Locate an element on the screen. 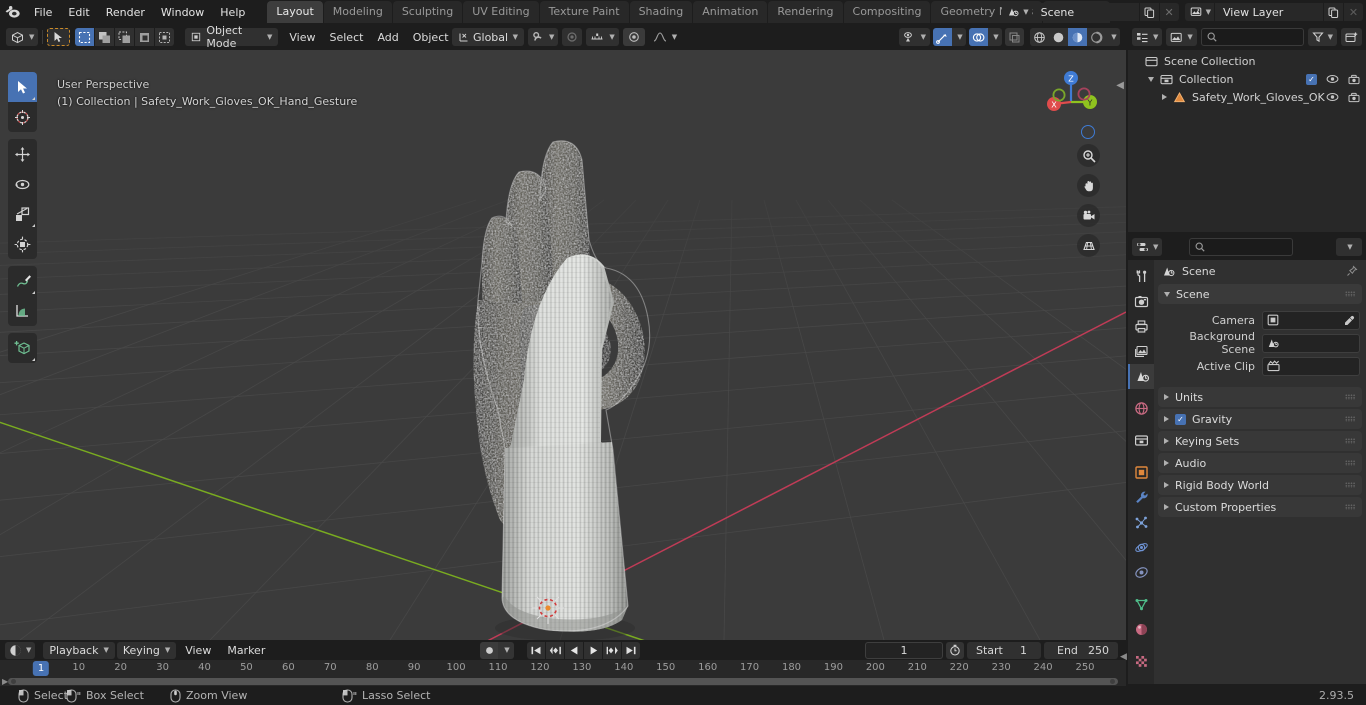 Image resolution: width=1366 pixels, height=705 pixels. editor-type-3dview-icon: ▼ is located at coordinates (22, 37).